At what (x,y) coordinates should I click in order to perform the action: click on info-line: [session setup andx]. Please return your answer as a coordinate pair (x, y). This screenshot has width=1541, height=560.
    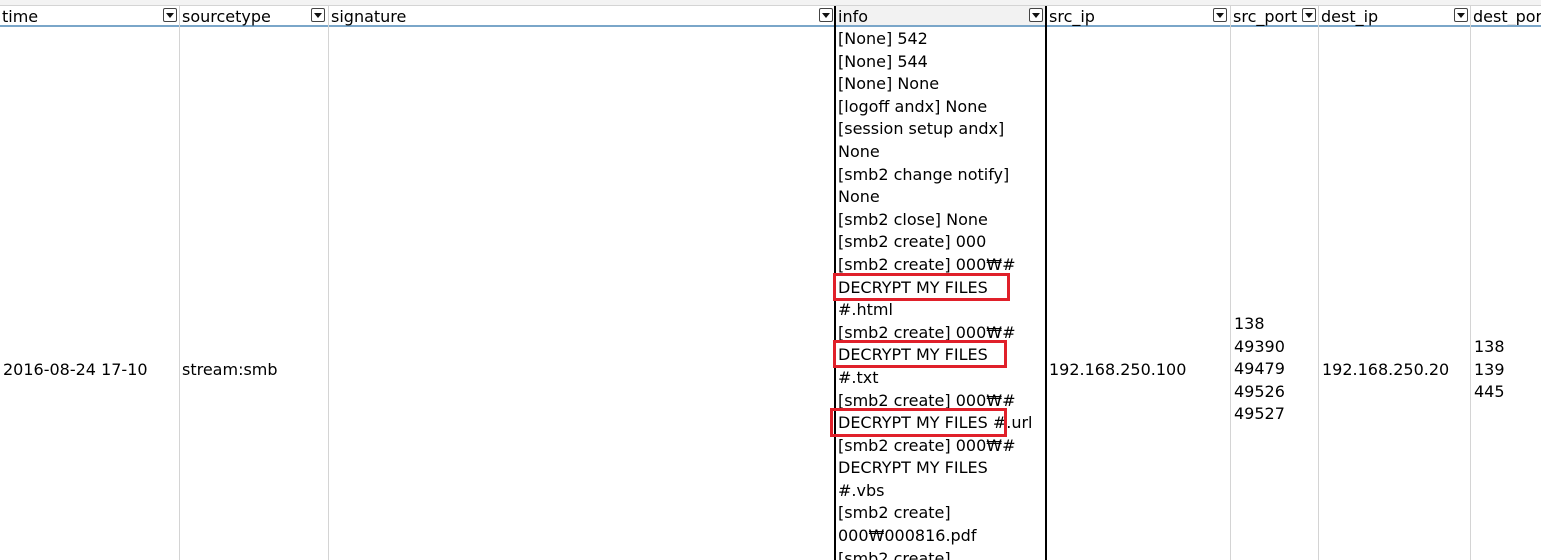
    Looking at the image, I should click on (921, 129).